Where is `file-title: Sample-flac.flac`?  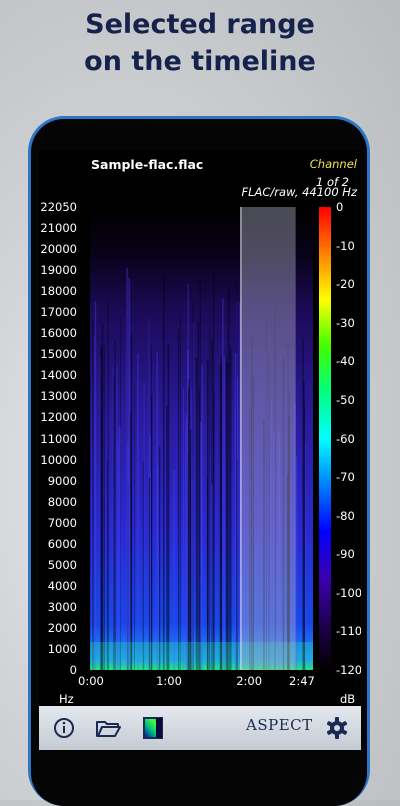 file-title: Sample-flac.flac is located at coordinates (147, 164).